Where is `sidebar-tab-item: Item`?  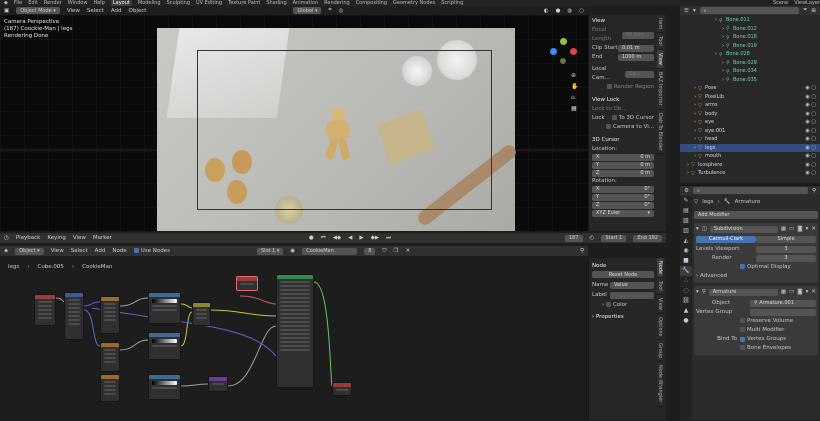 sidebar-tab-item: Item is located at coordinates (660, 24).